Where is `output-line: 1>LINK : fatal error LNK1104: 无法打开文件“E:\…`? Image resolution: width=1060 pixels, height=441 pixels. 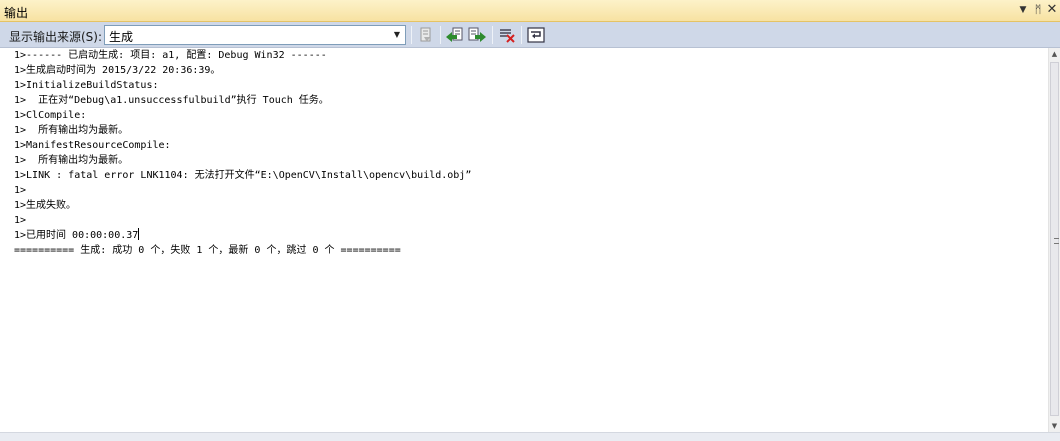 output-line: 1>LINK : fatal error LNK1104: 无法打开文件“E:\… is located at coordinates (243, 175).